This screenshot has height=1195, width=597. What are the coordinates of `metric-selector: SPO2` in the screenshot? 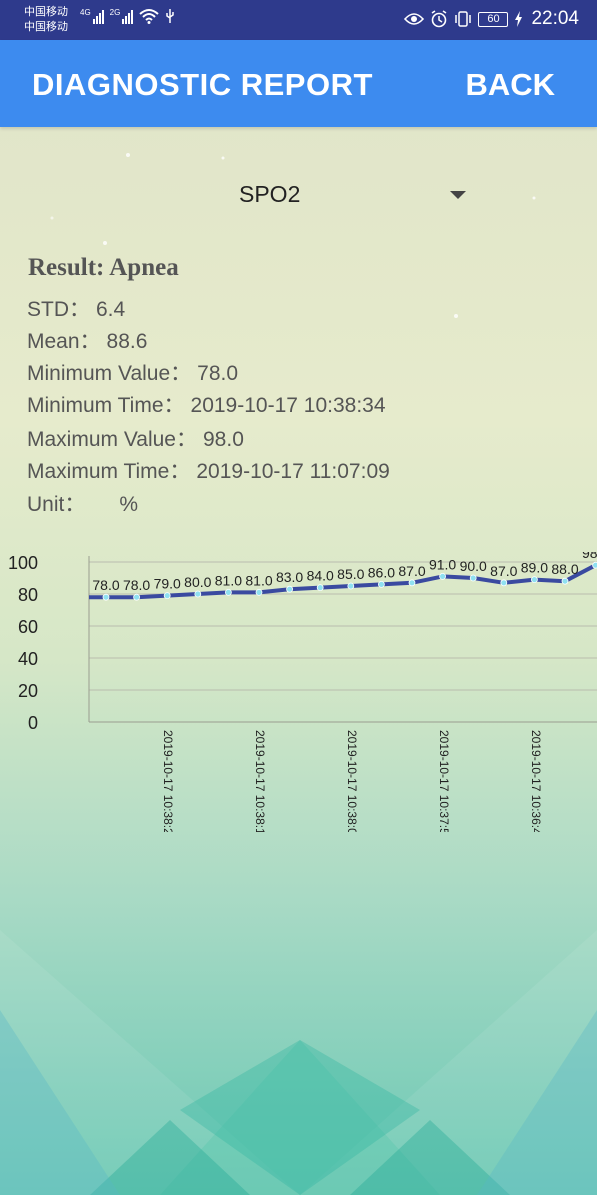 It's located at (298, 195).